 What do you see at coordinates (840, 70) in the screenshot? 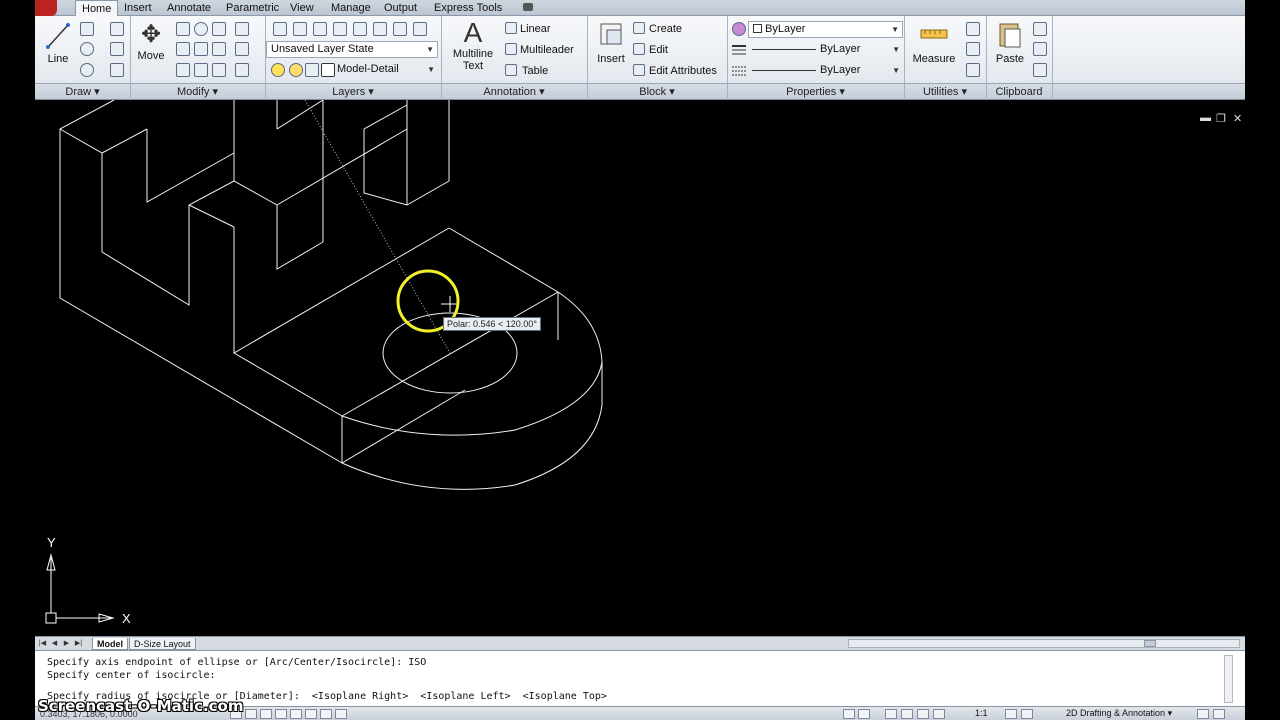
I see `lineweight-value: ByLayer` at bounding box center [840, 70].